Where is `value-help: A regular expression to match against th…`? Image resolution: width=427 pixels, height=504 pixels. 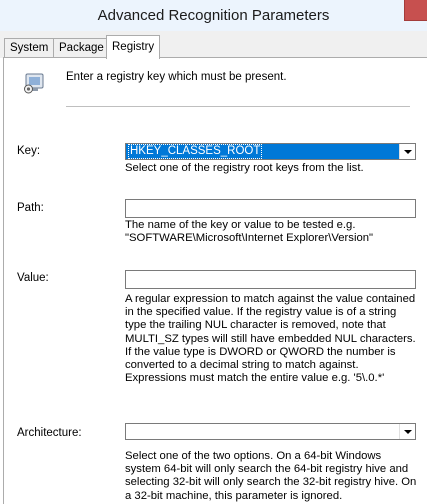 value-help: A regular expression to match against th… is located at coordinates (270, 339).